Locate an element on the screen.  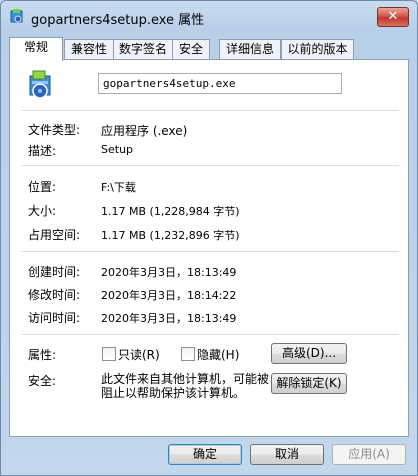
location-label: 位置: is located at coordinates (42, 187).